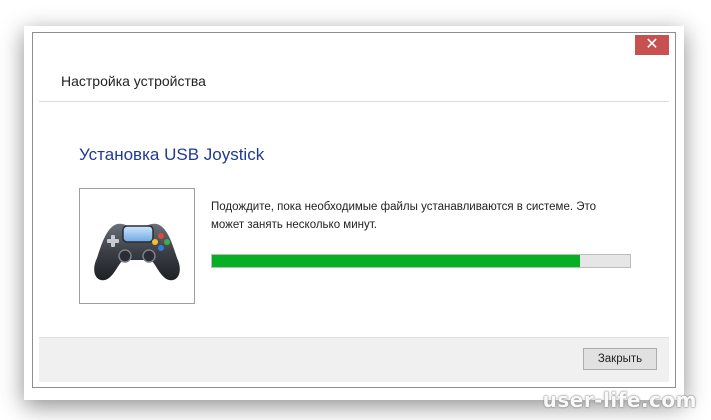  What do you see at coordinates (619, 400) in the screenshot?
I see `watermark: user-life.com` at bounding box center [619, 400].